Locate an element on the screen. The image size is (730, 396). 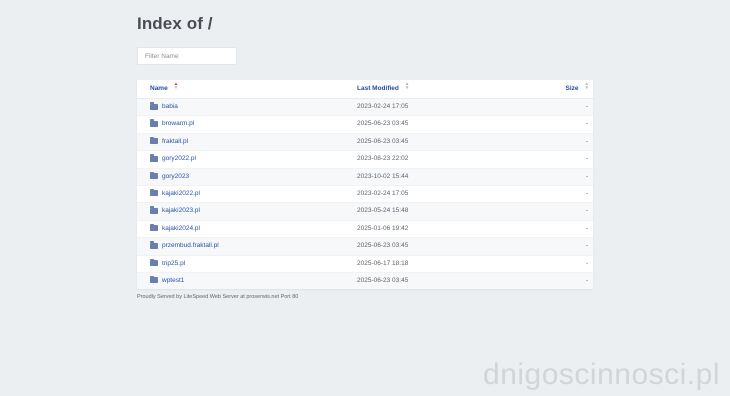
last-modified-value: 2023-05-24 15:48 is located at coordinates (383, 211).